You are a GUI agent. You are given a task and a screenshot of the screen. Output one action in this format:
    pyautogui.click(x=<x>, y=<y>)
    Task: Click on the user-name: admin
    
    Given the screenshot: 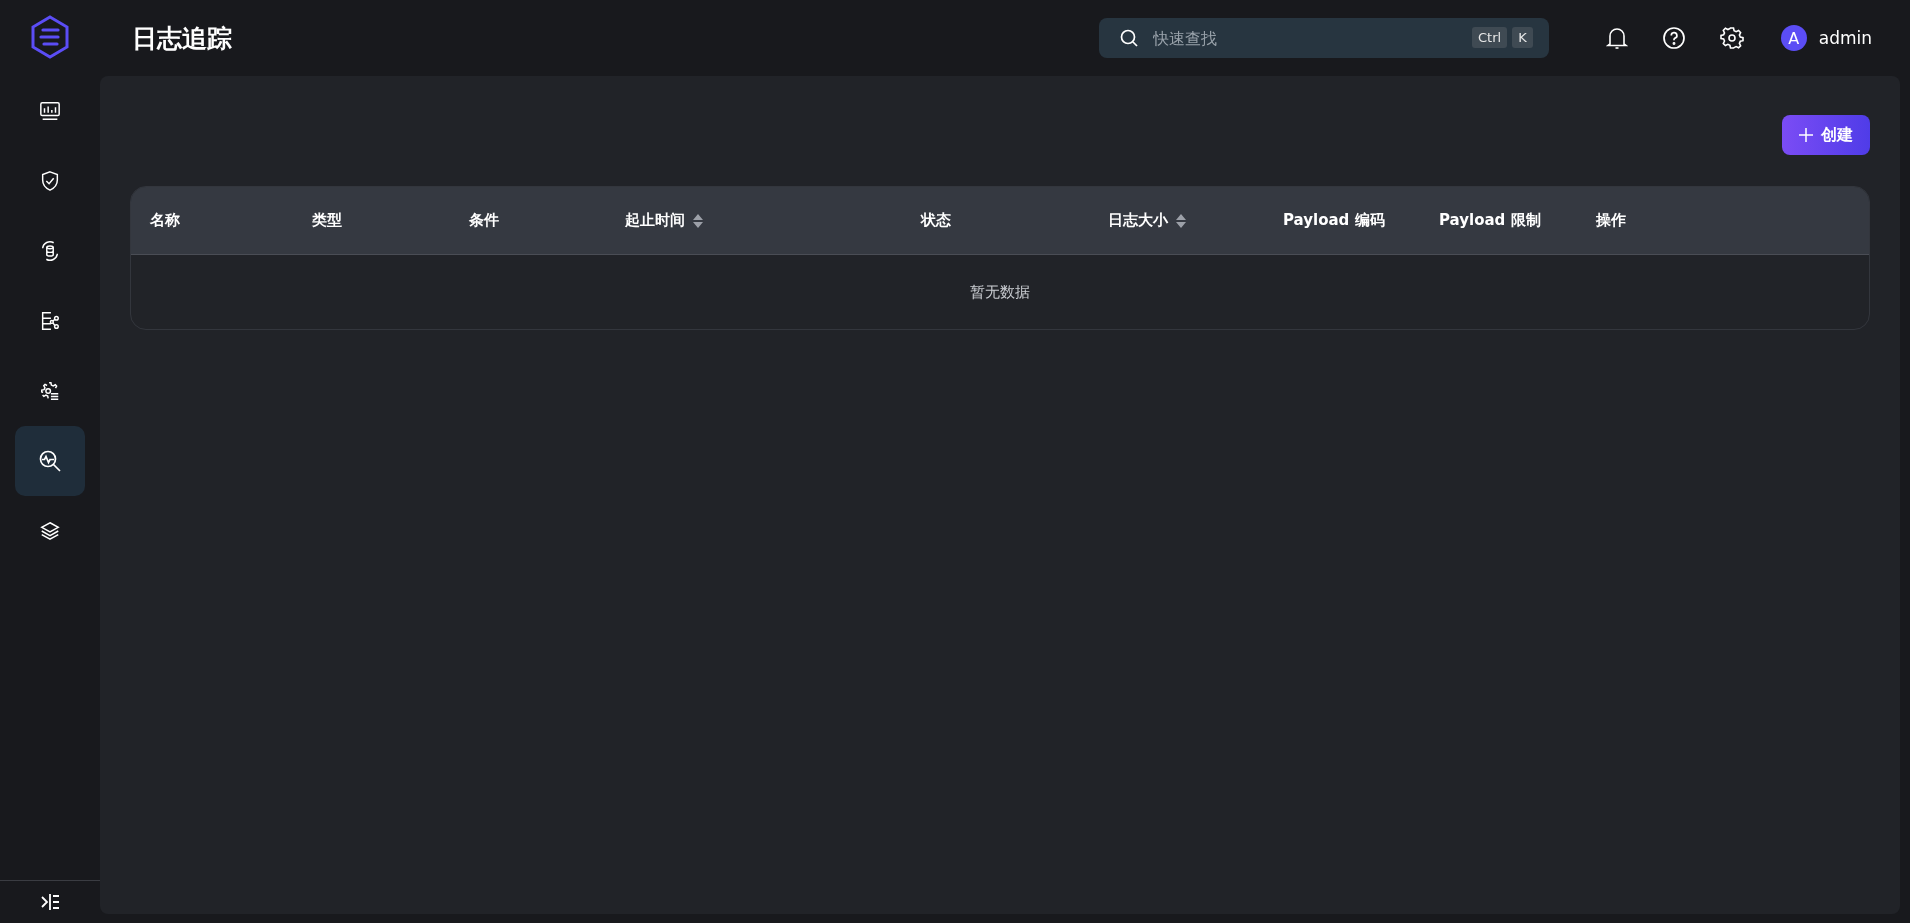 What is the action you would take?
    pyautogui.click(x=1845, y=38)
    